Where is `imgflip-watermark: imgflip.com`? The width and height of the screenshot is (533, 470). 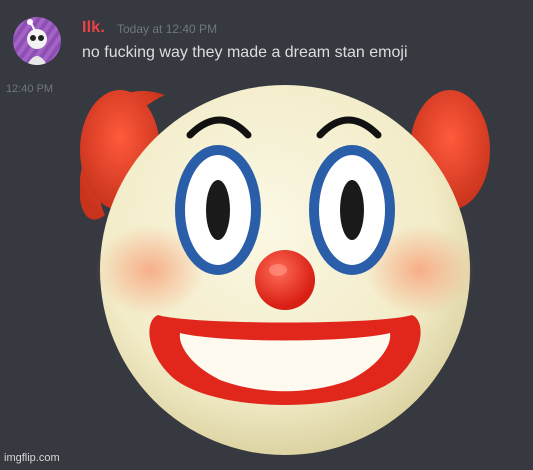 imgflip-watermark: imgflip.com is located at coordinates (32, 458).